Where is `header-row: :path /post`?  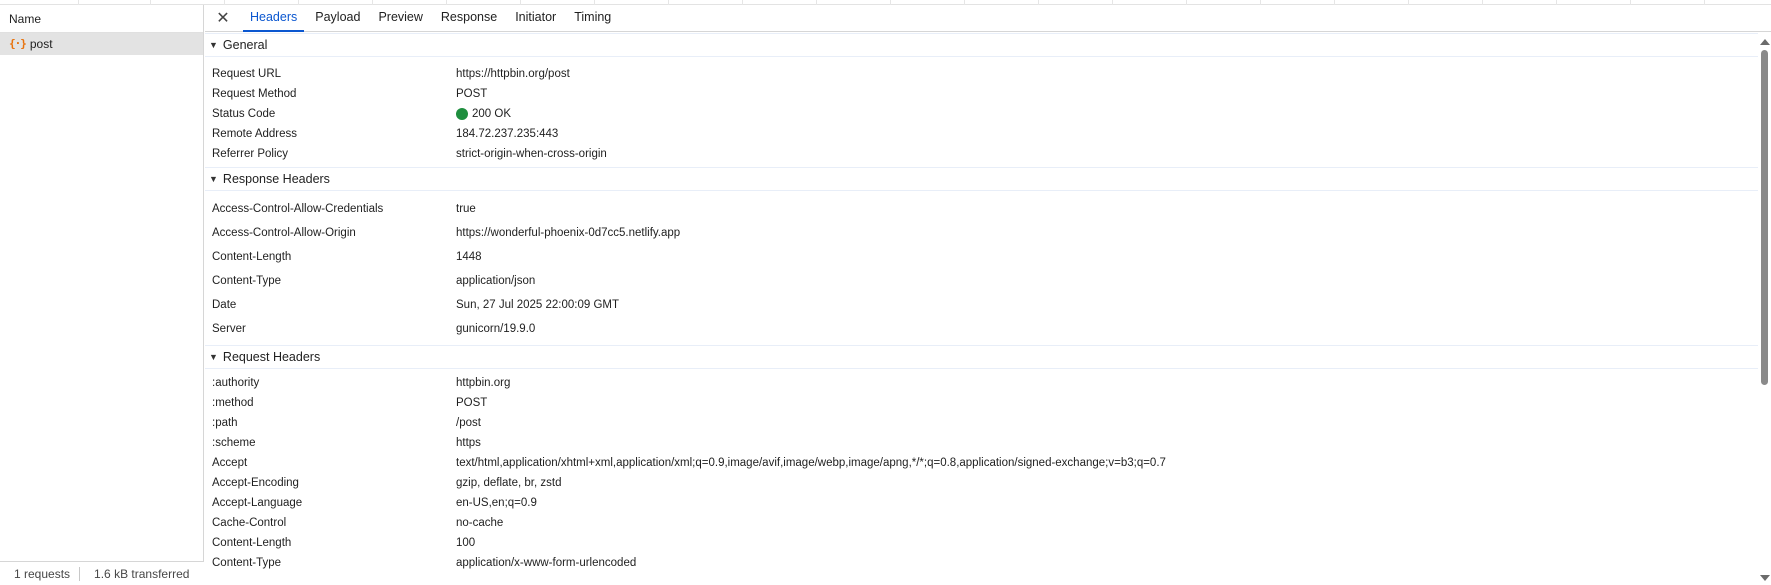 header-row: :path /post is located at coordinates (981, 423).